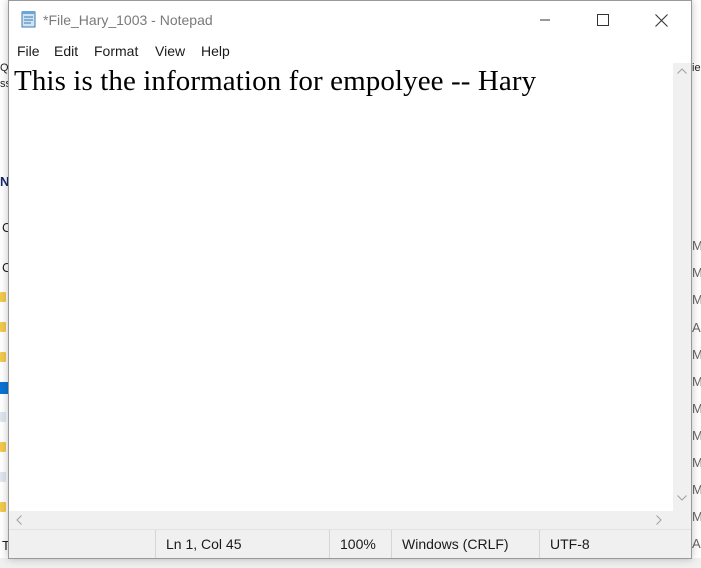 Image resolution: width=701 pixels, height=568 pixels. What do you see at coordinates (170, 51) in the screenshot?
I see `menu-view: View` at bounding box center [170, 51].